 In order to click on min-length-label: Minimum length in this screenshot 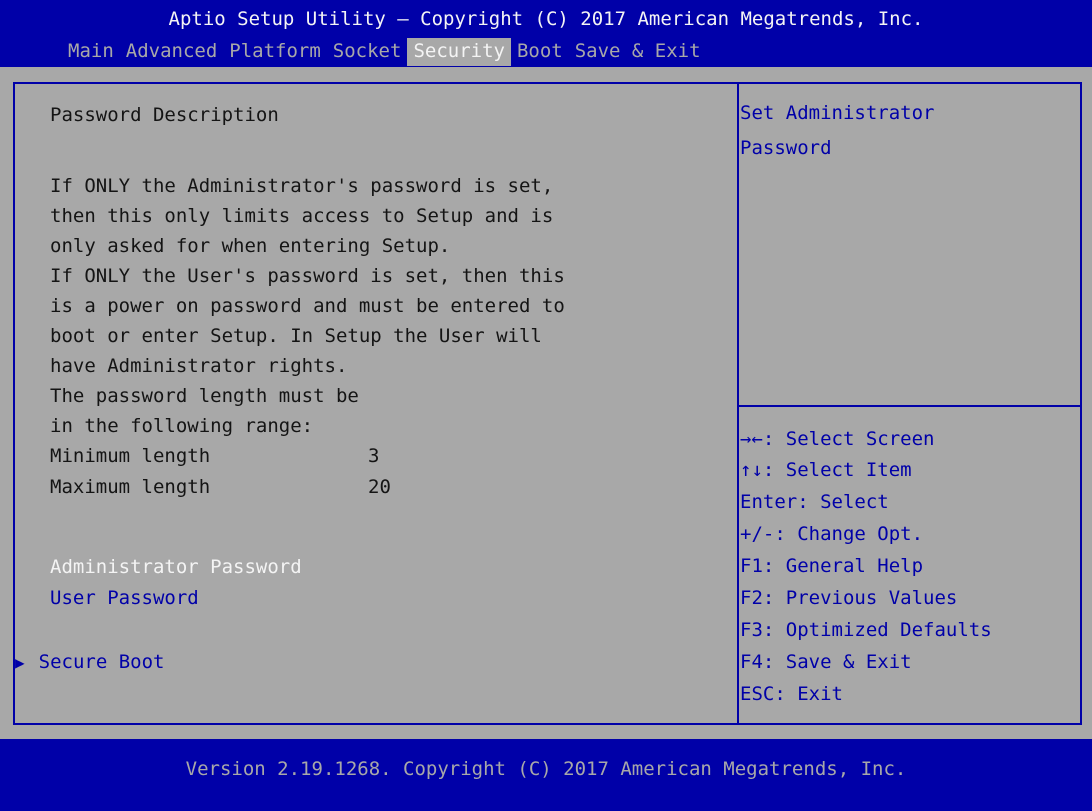, I will do `click(130, 456)`.